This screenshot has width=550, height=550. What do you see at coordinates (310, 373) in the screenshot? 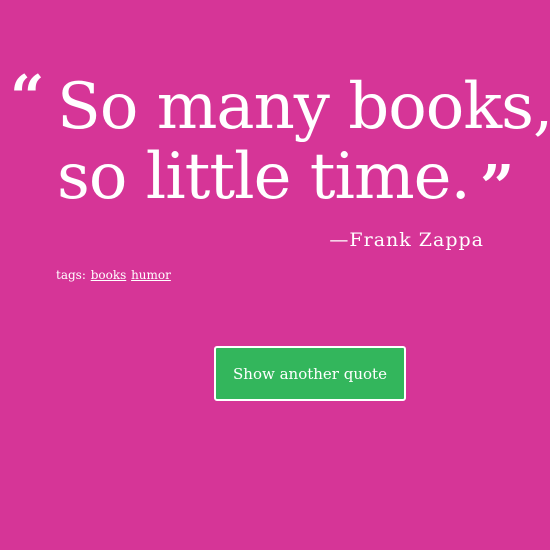
I see `show-another-quote-button: Show another quote` at bounding box center [310, 373].